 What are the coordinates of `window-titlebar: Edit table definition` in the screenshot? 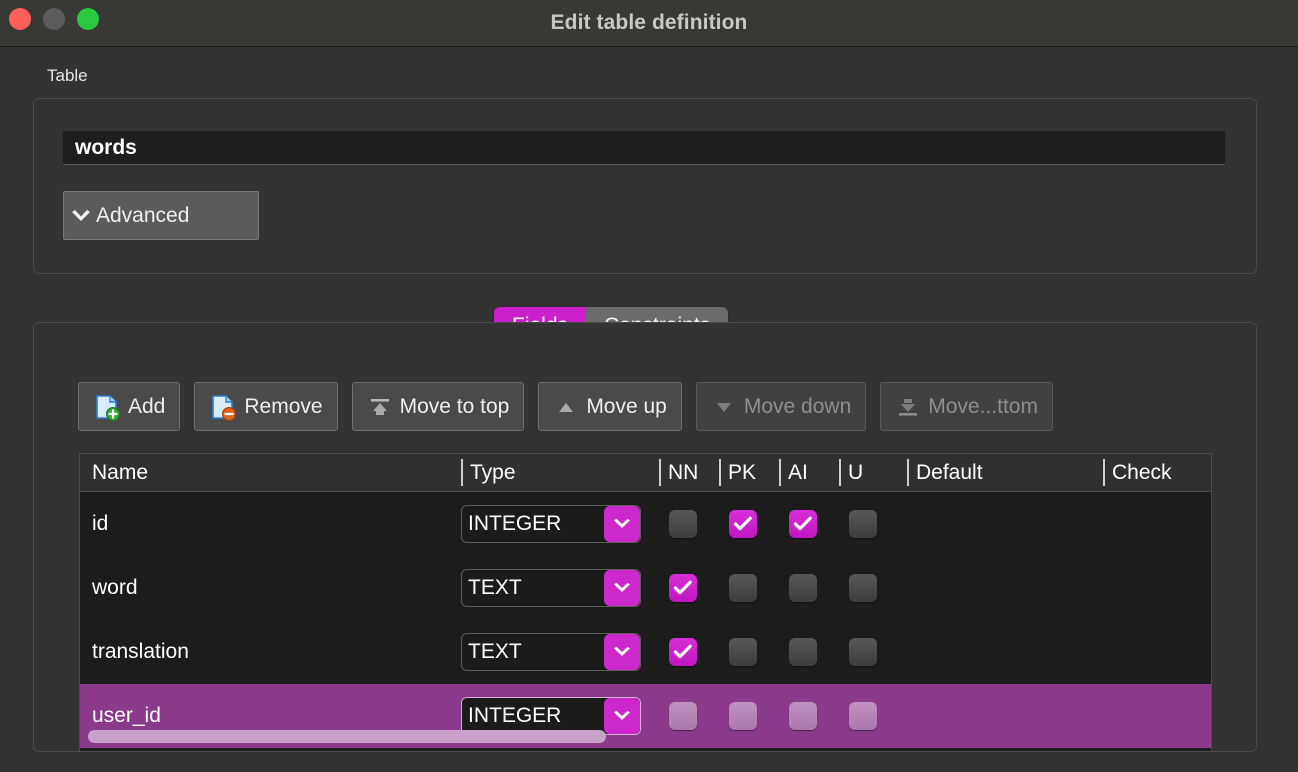 It's located at (649, 23).